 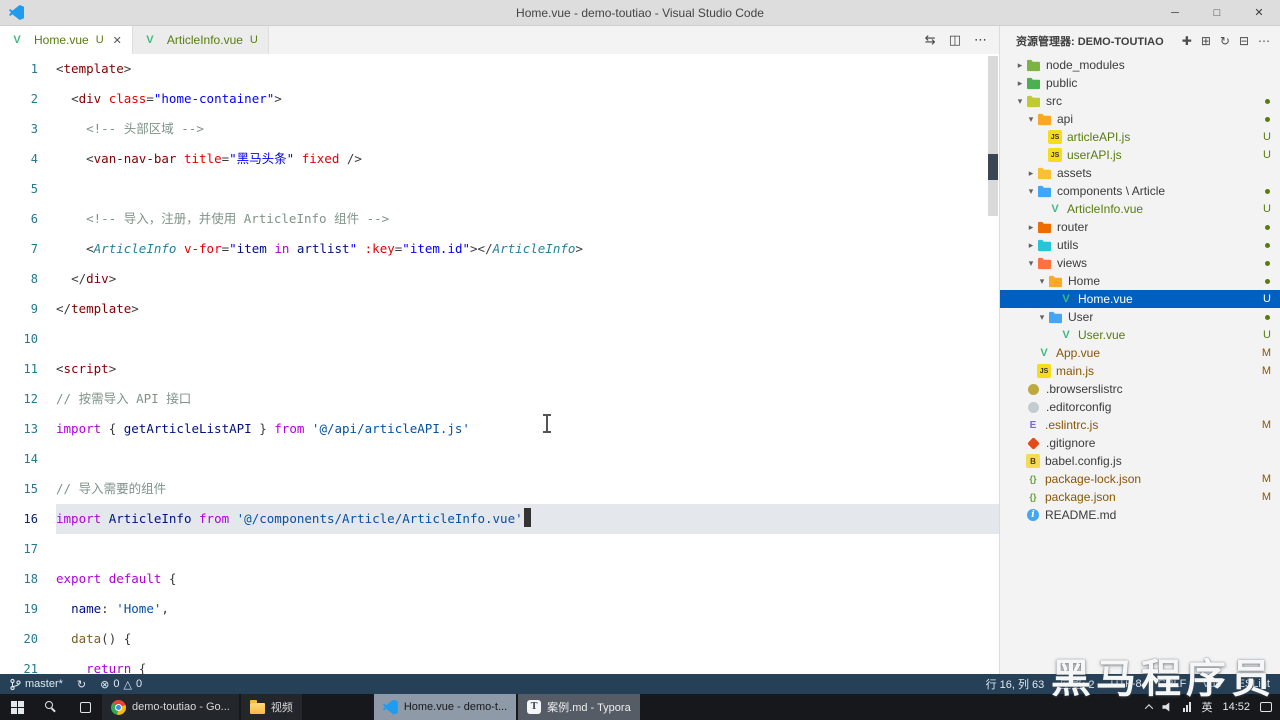 I want to click on code-line-content: </div>, so click(x=527, y=279).